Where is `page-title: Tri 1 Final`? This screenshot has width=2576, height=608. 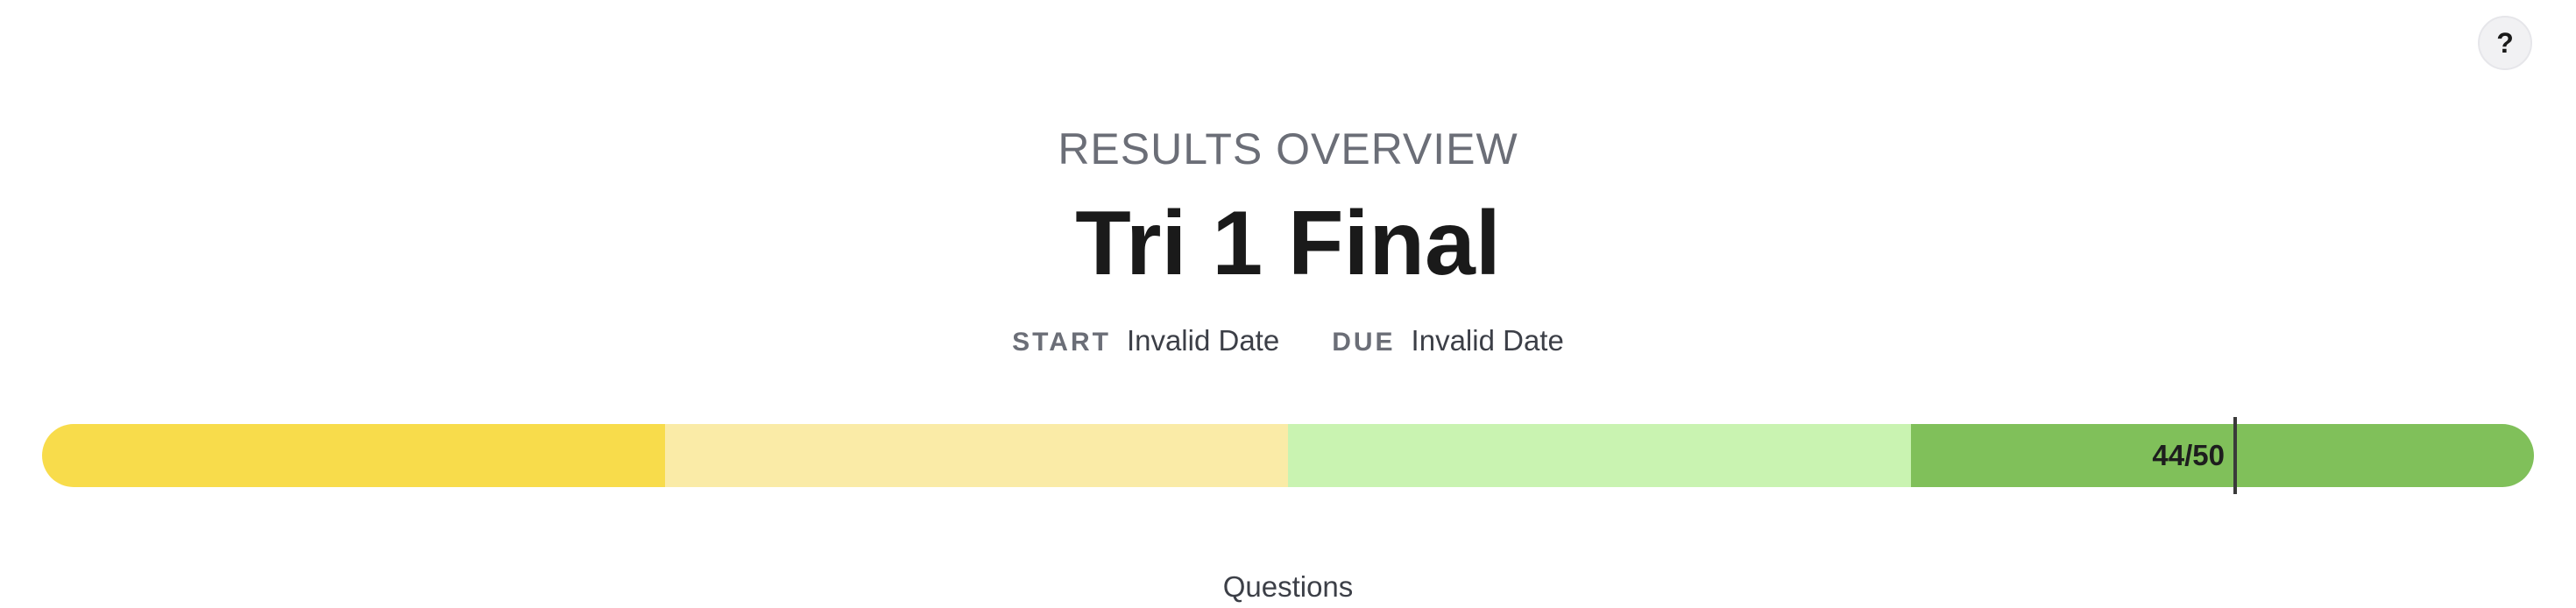
page-title: Tri 1 Final is located at coordinates (1288, 243).